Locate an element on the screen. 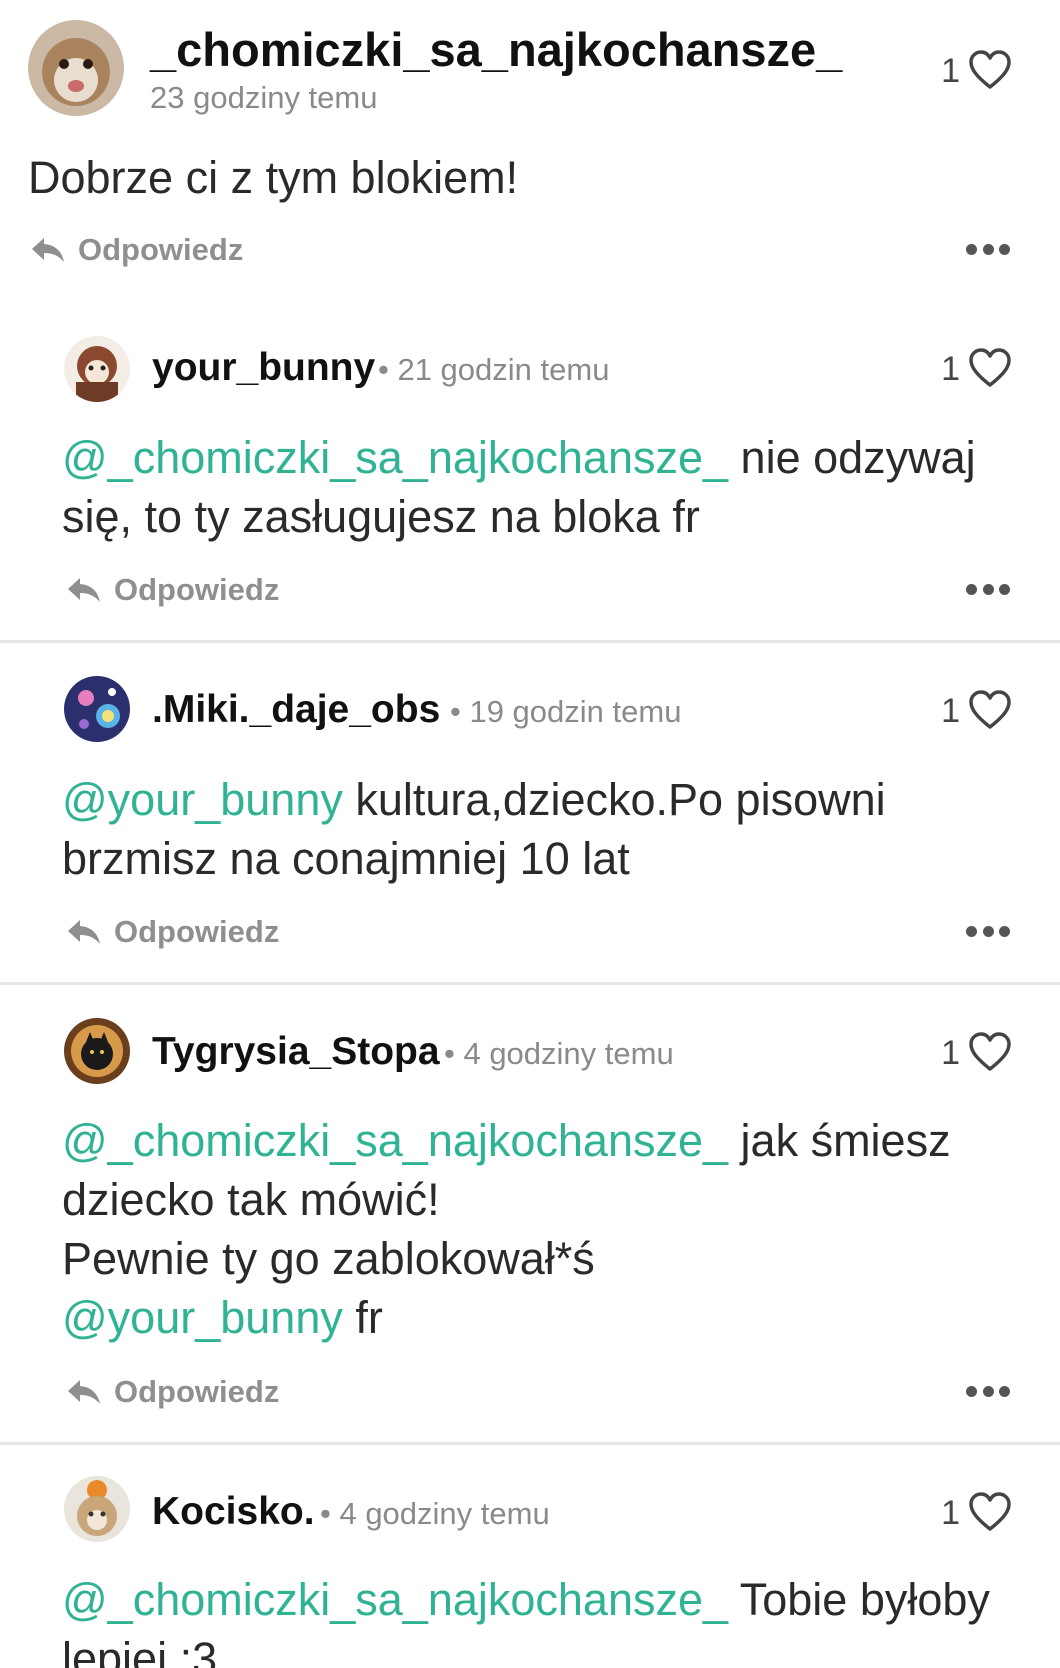 Image resolution: width=1060 pixels, height=1668 pixels. comment-text-content: Dobrze ci z tym blokiem! is located at coordinates (273, 177).